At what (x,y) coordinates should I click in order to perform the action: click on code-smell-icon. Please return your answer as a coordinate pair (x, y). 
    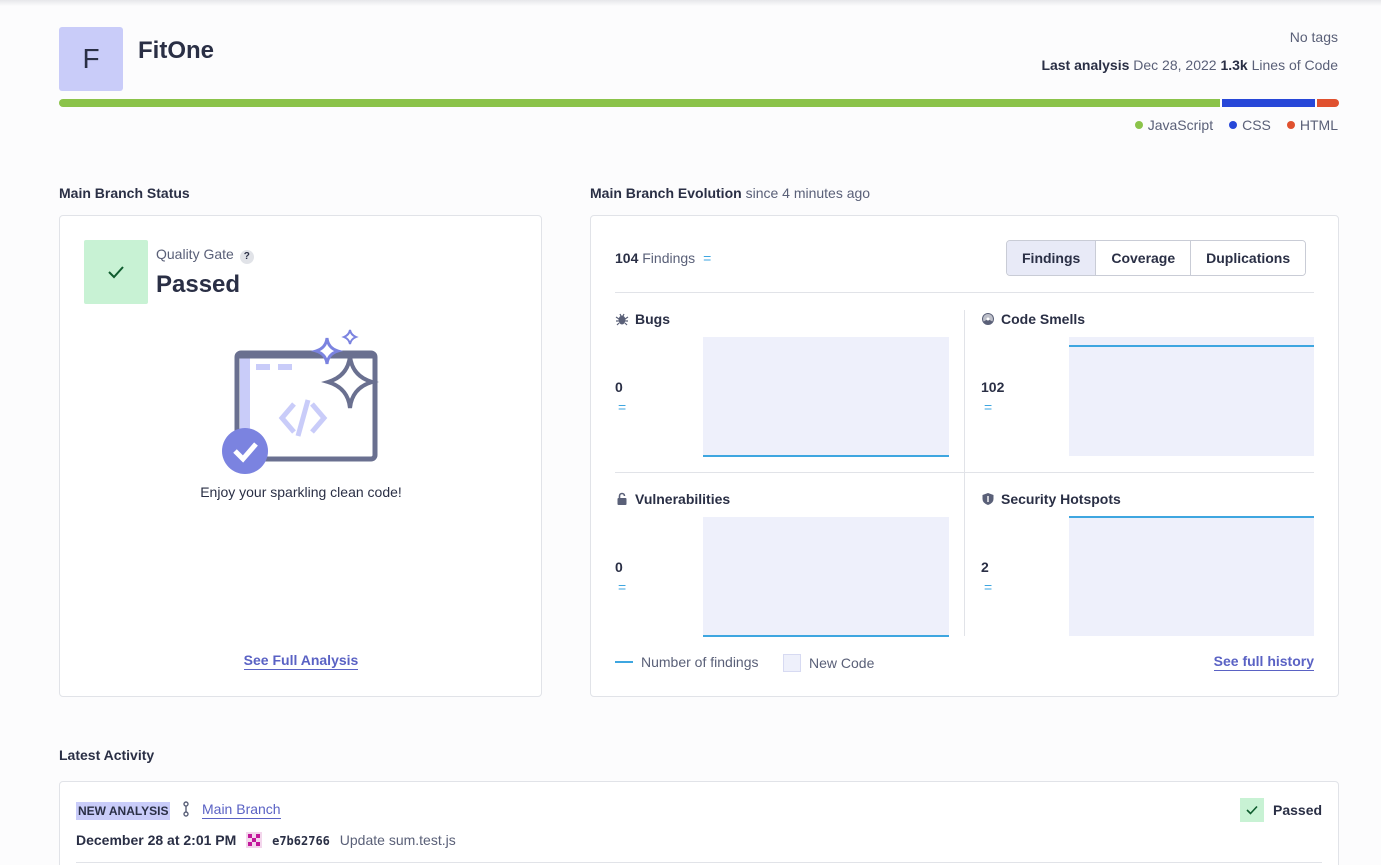
    Looking at the image, I should click on (988, 319).